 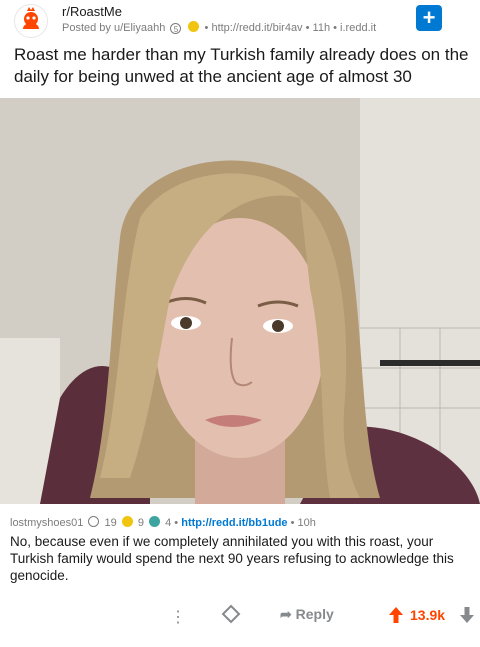 What do you see at coordinates (92, 11) in the screenshot?
I see `subreddit-name: r/RoastMe` at bounding box center [92, 11].